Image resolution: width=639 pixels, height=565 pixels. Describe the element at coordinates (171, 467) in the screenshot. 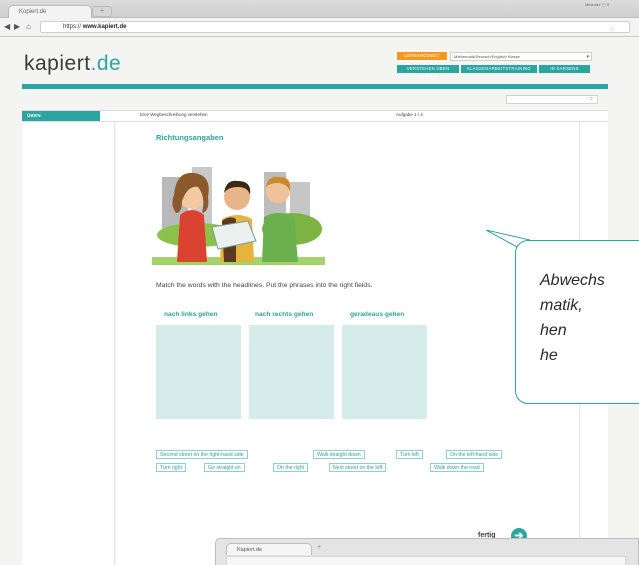

I see `phrase-chip: Turn right` at that location.